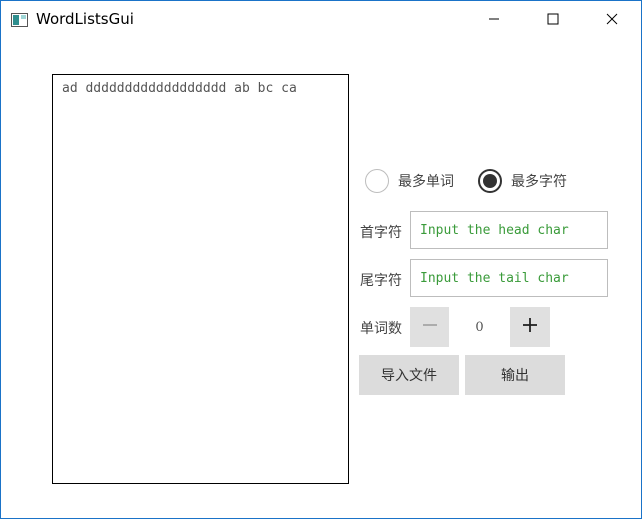  I want to click on head-char-label: 首字符, so click(381, 233).